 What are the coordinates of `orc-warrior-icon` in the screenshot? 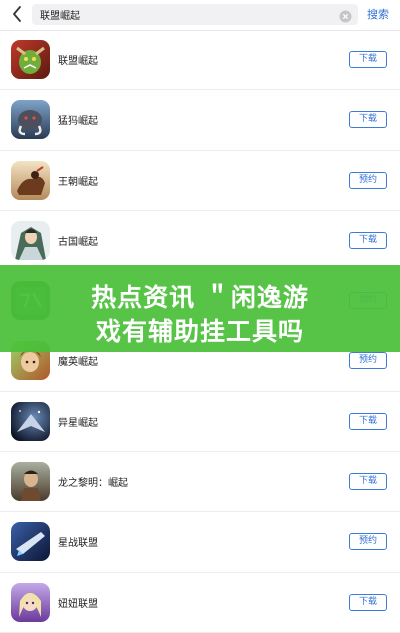 It's located at (30, 59).